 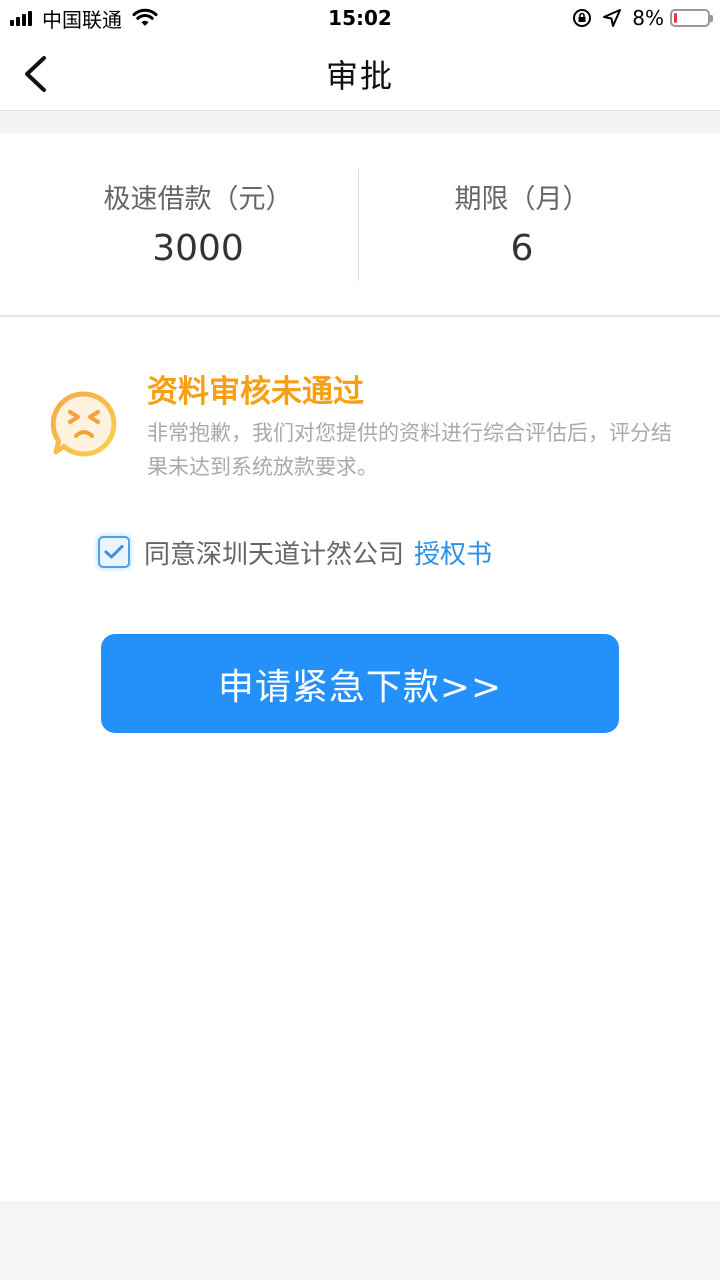 What do you see at coordinates (360, 18) in the screenshot?
I see `status-bar: 中国联通 15:02 8%` at bounding box center [360, 18].